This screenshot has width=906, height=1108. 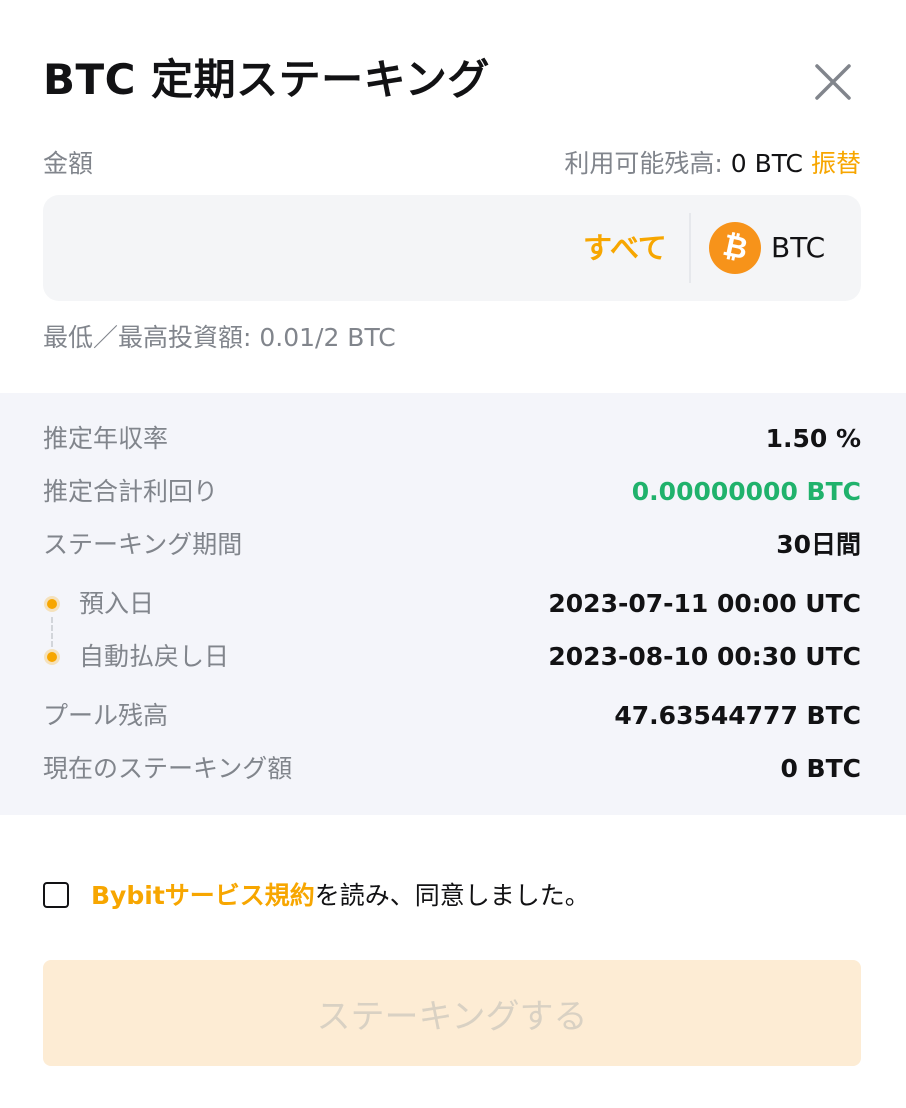 What do you see at coordinates (154, 656) in the screenshot?
I see `redeem-label: 自動払戻し日` at bounding box center [154, 656].